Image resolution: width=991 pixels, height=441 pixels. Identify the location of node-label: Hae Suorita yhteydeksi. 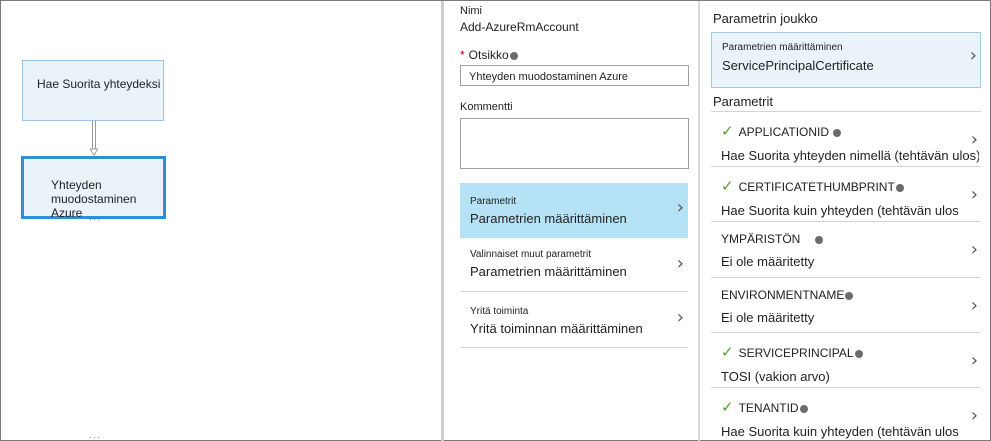
(99, 84).